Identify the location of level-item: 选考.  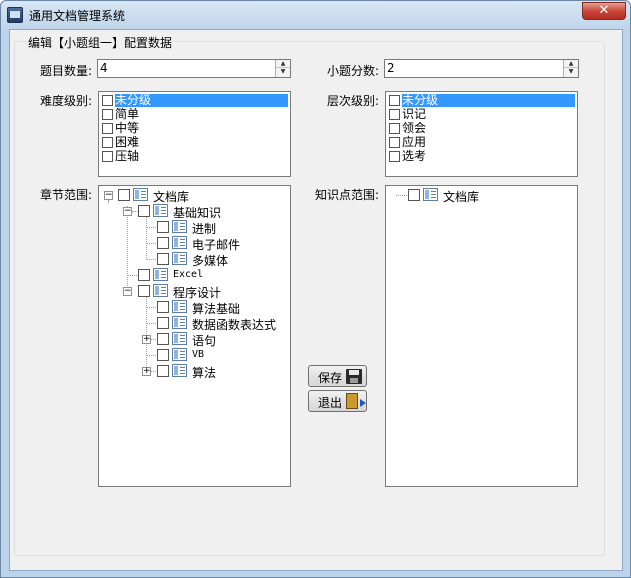
(481, 157).